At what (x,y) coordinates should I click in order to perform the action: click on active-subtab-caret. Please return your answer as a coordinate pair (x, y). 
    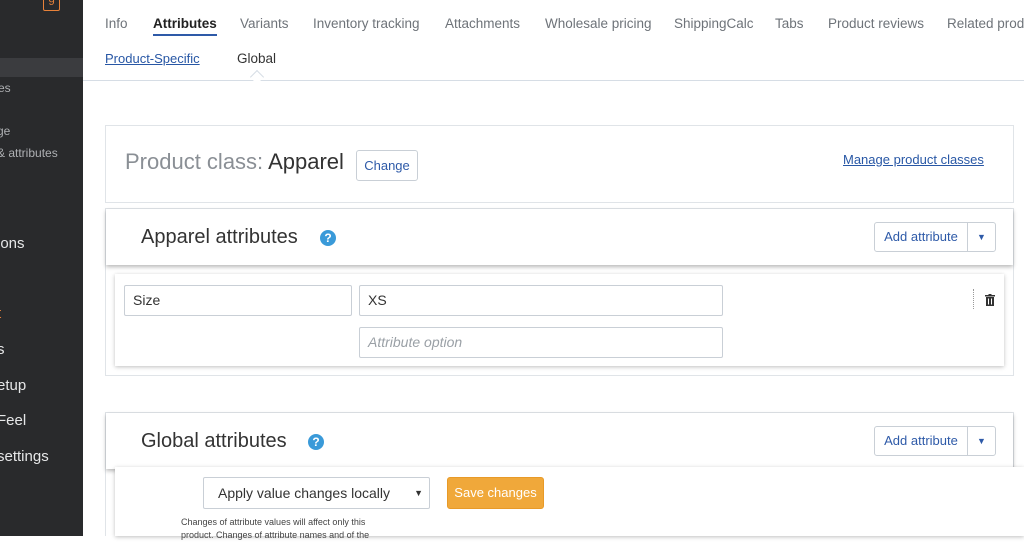
    Looking at the image, I should click on (257, 77).